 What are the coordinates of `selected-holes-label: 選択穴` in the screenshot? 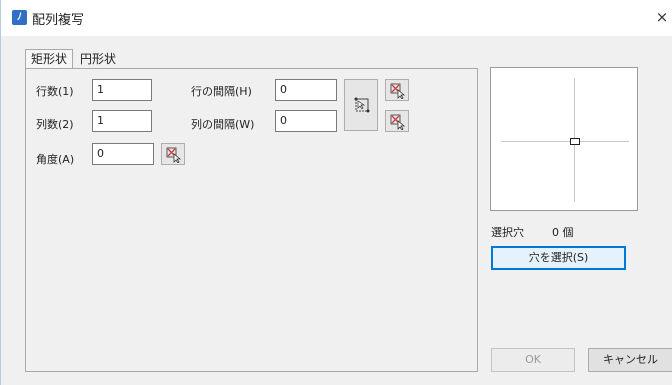 It's located at (507, 232).